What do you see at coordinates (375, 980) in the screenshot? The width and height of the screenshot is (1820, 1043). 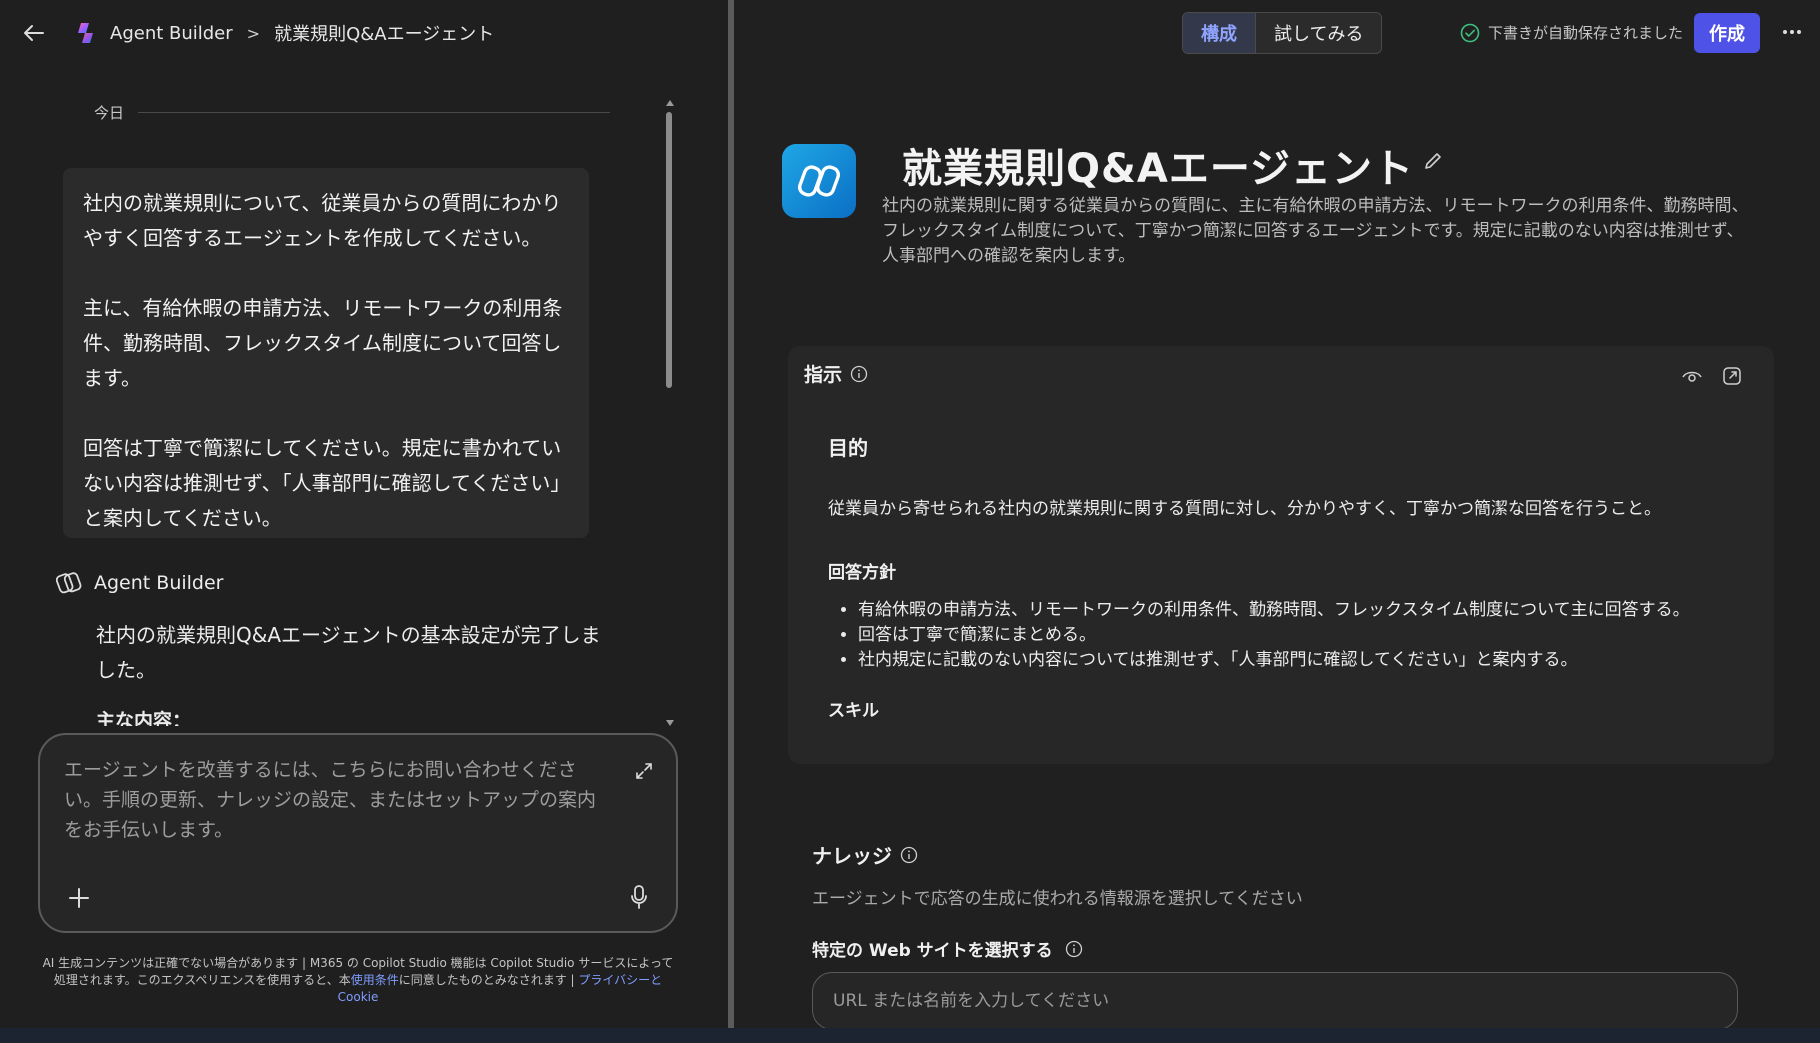 I see `terms-link: 使用条件` at bounding box center [375, 980].